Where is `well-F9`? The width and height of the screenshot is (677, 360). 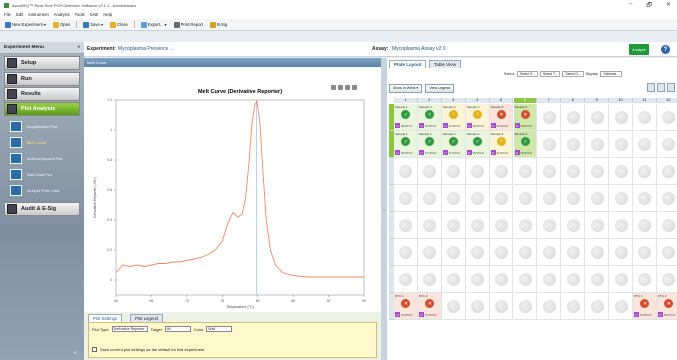
well-F9 is located at coordinates (597, 252).